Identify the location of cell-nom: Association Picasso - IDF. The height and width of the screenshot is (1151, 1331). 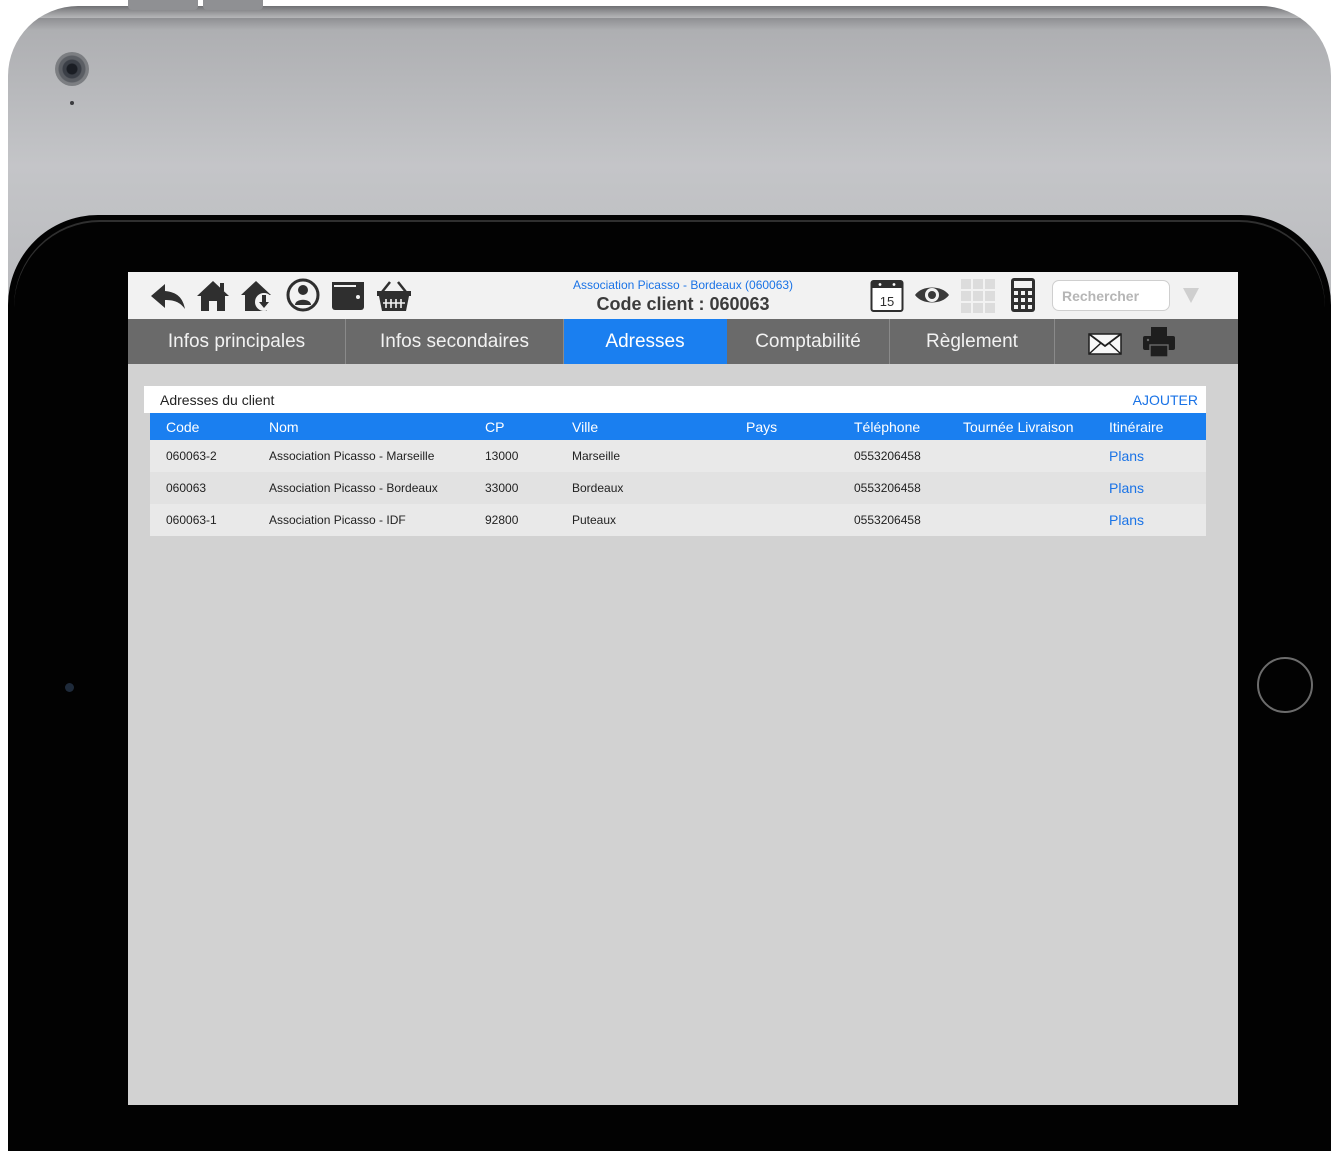
(361, 520).